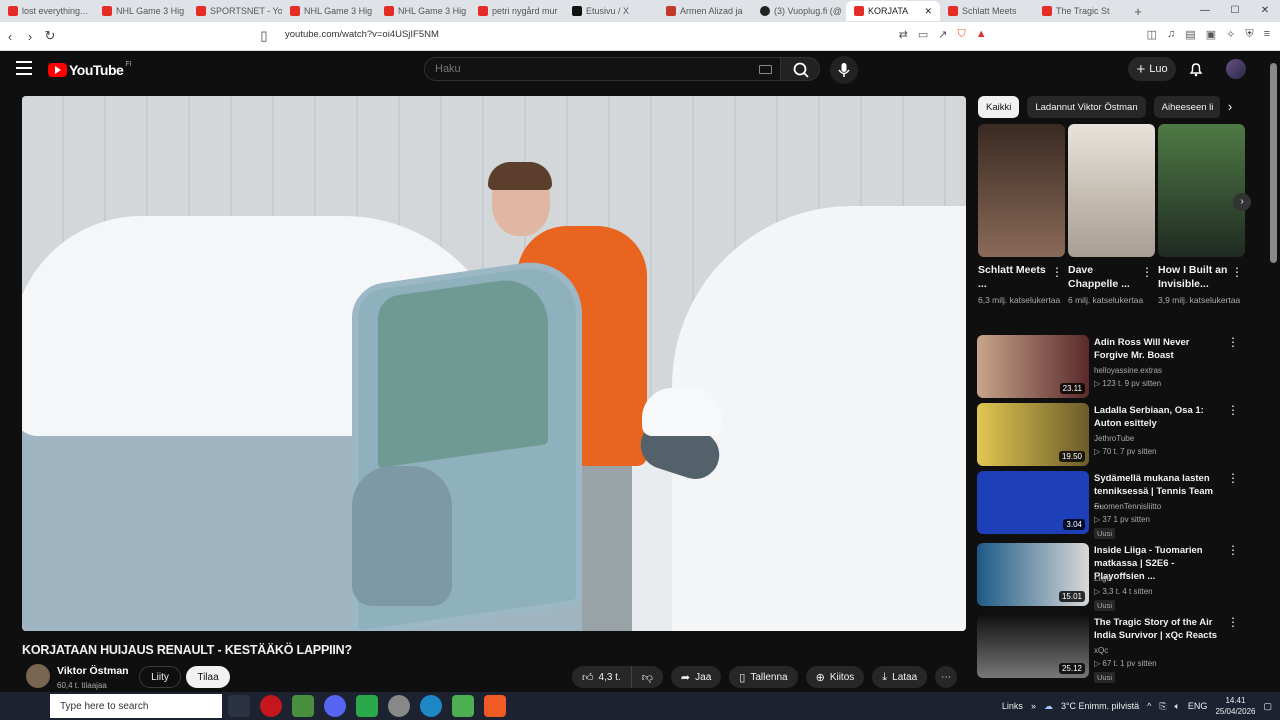  What do you see at coordinates (517, 11) in the screenshot?
I see `browser-tab: petri nygård mur` at bounding box center [517, 11].